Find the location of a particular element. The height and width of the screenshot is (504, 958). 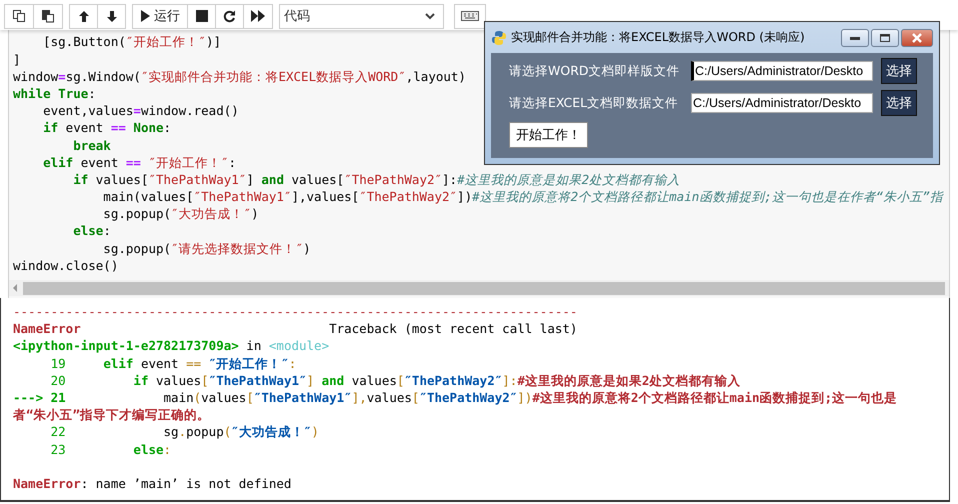

run-button: 运行 is located at coordinates (160, 16).